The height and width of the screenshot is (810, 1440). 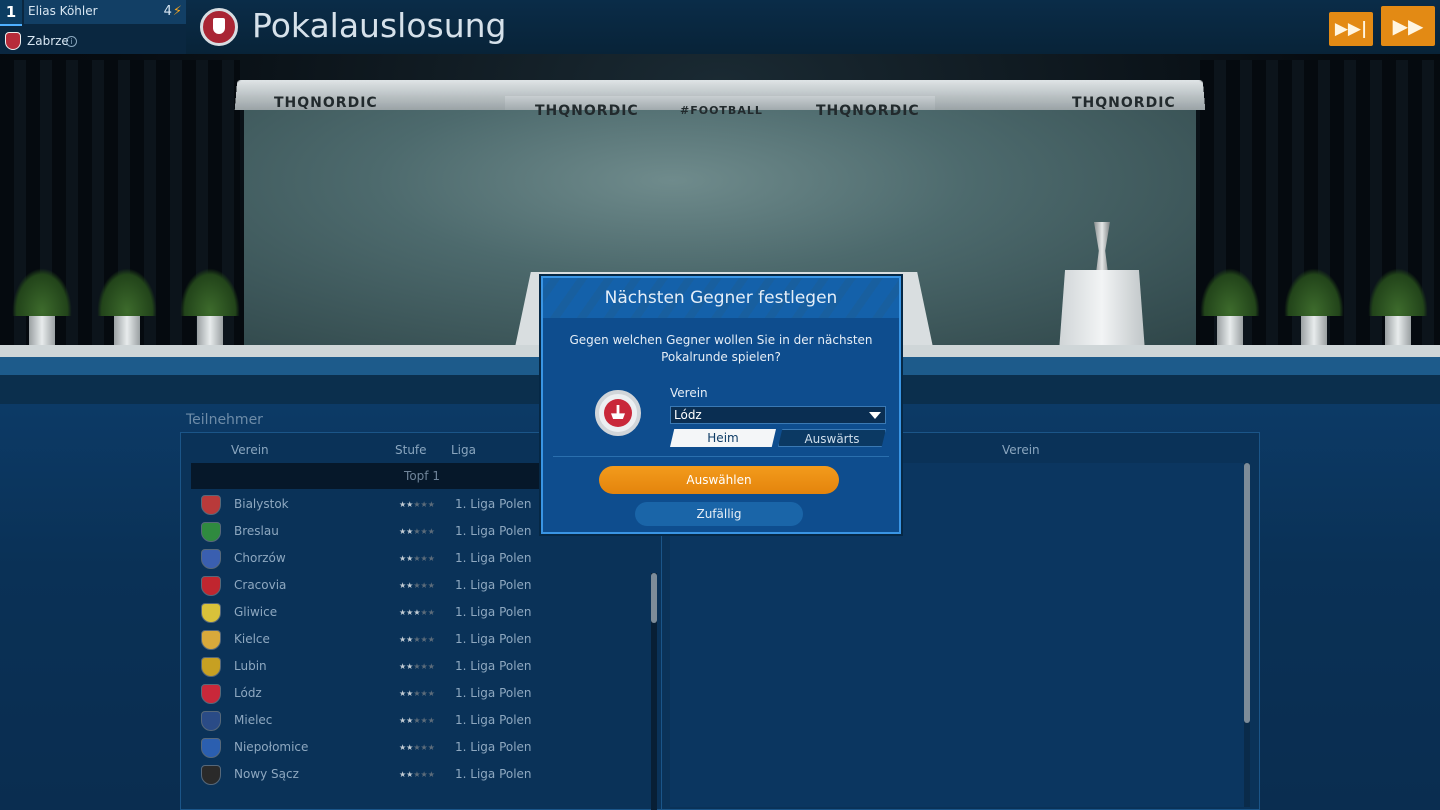 I want to click on participants-scrollbar, so click(x=654, y=691).